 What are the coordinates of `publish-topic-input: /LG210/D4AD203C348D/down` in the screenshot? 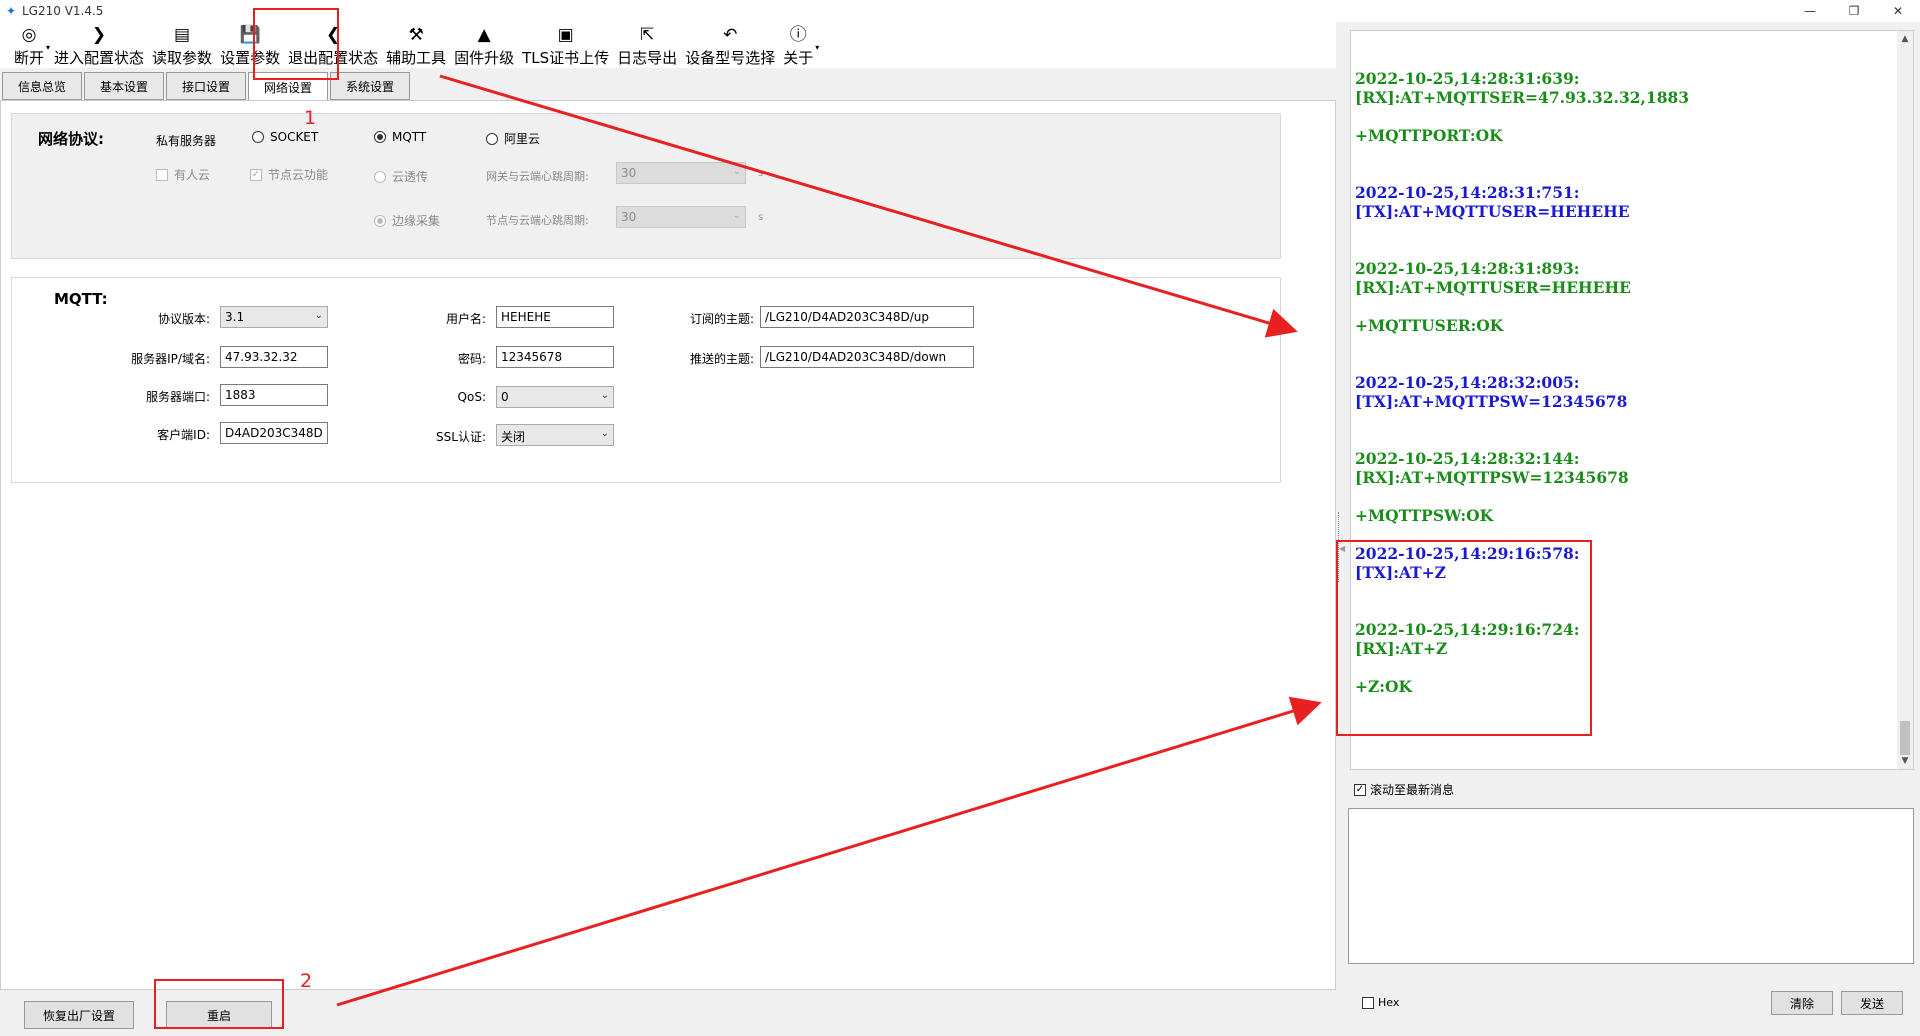 It's located at (867, 357).